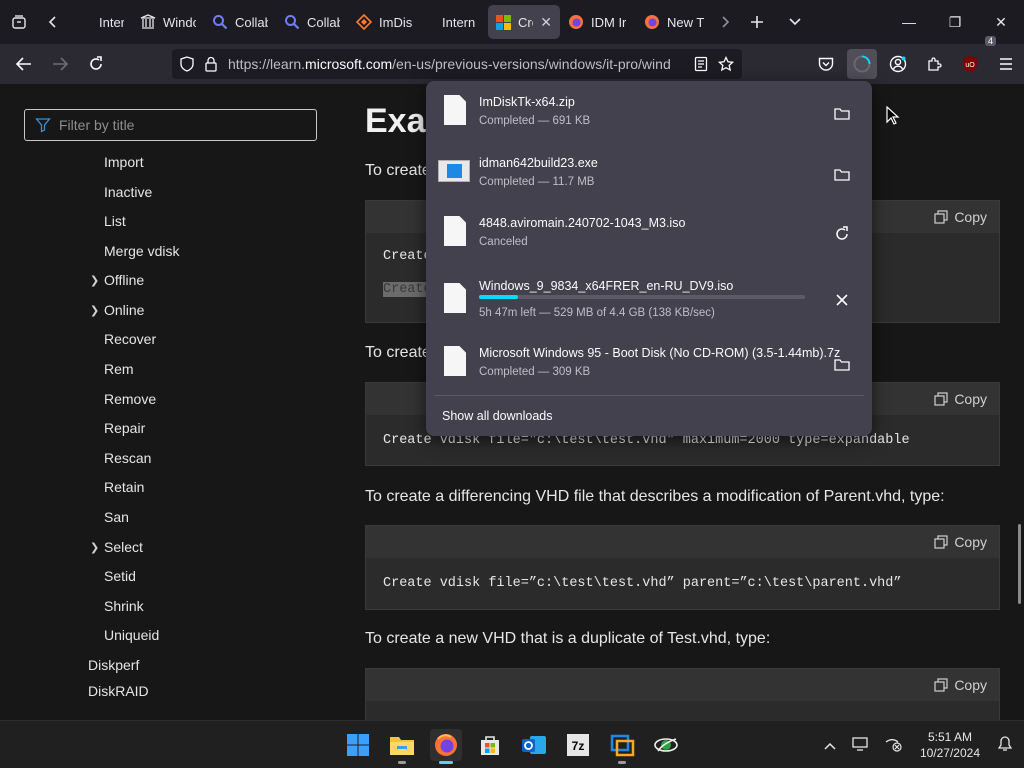  I want to click on copy-icon, so click(941, 685).